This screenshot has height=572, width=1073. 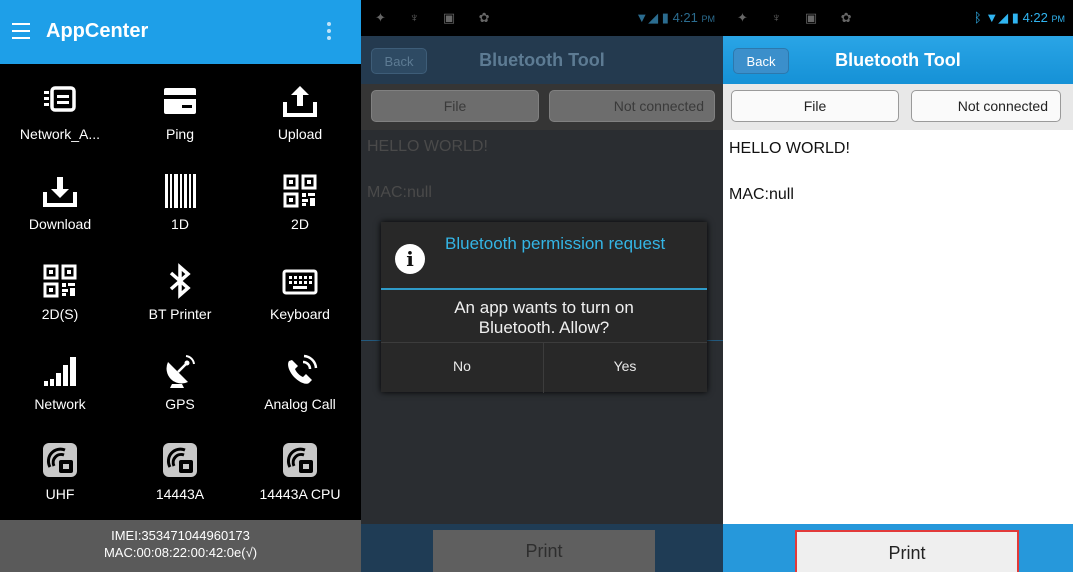 What do you see at coordinates (180, 482) in the screenshot?
I see `app-14443a: 14443A` at bounding box center [180, 482].